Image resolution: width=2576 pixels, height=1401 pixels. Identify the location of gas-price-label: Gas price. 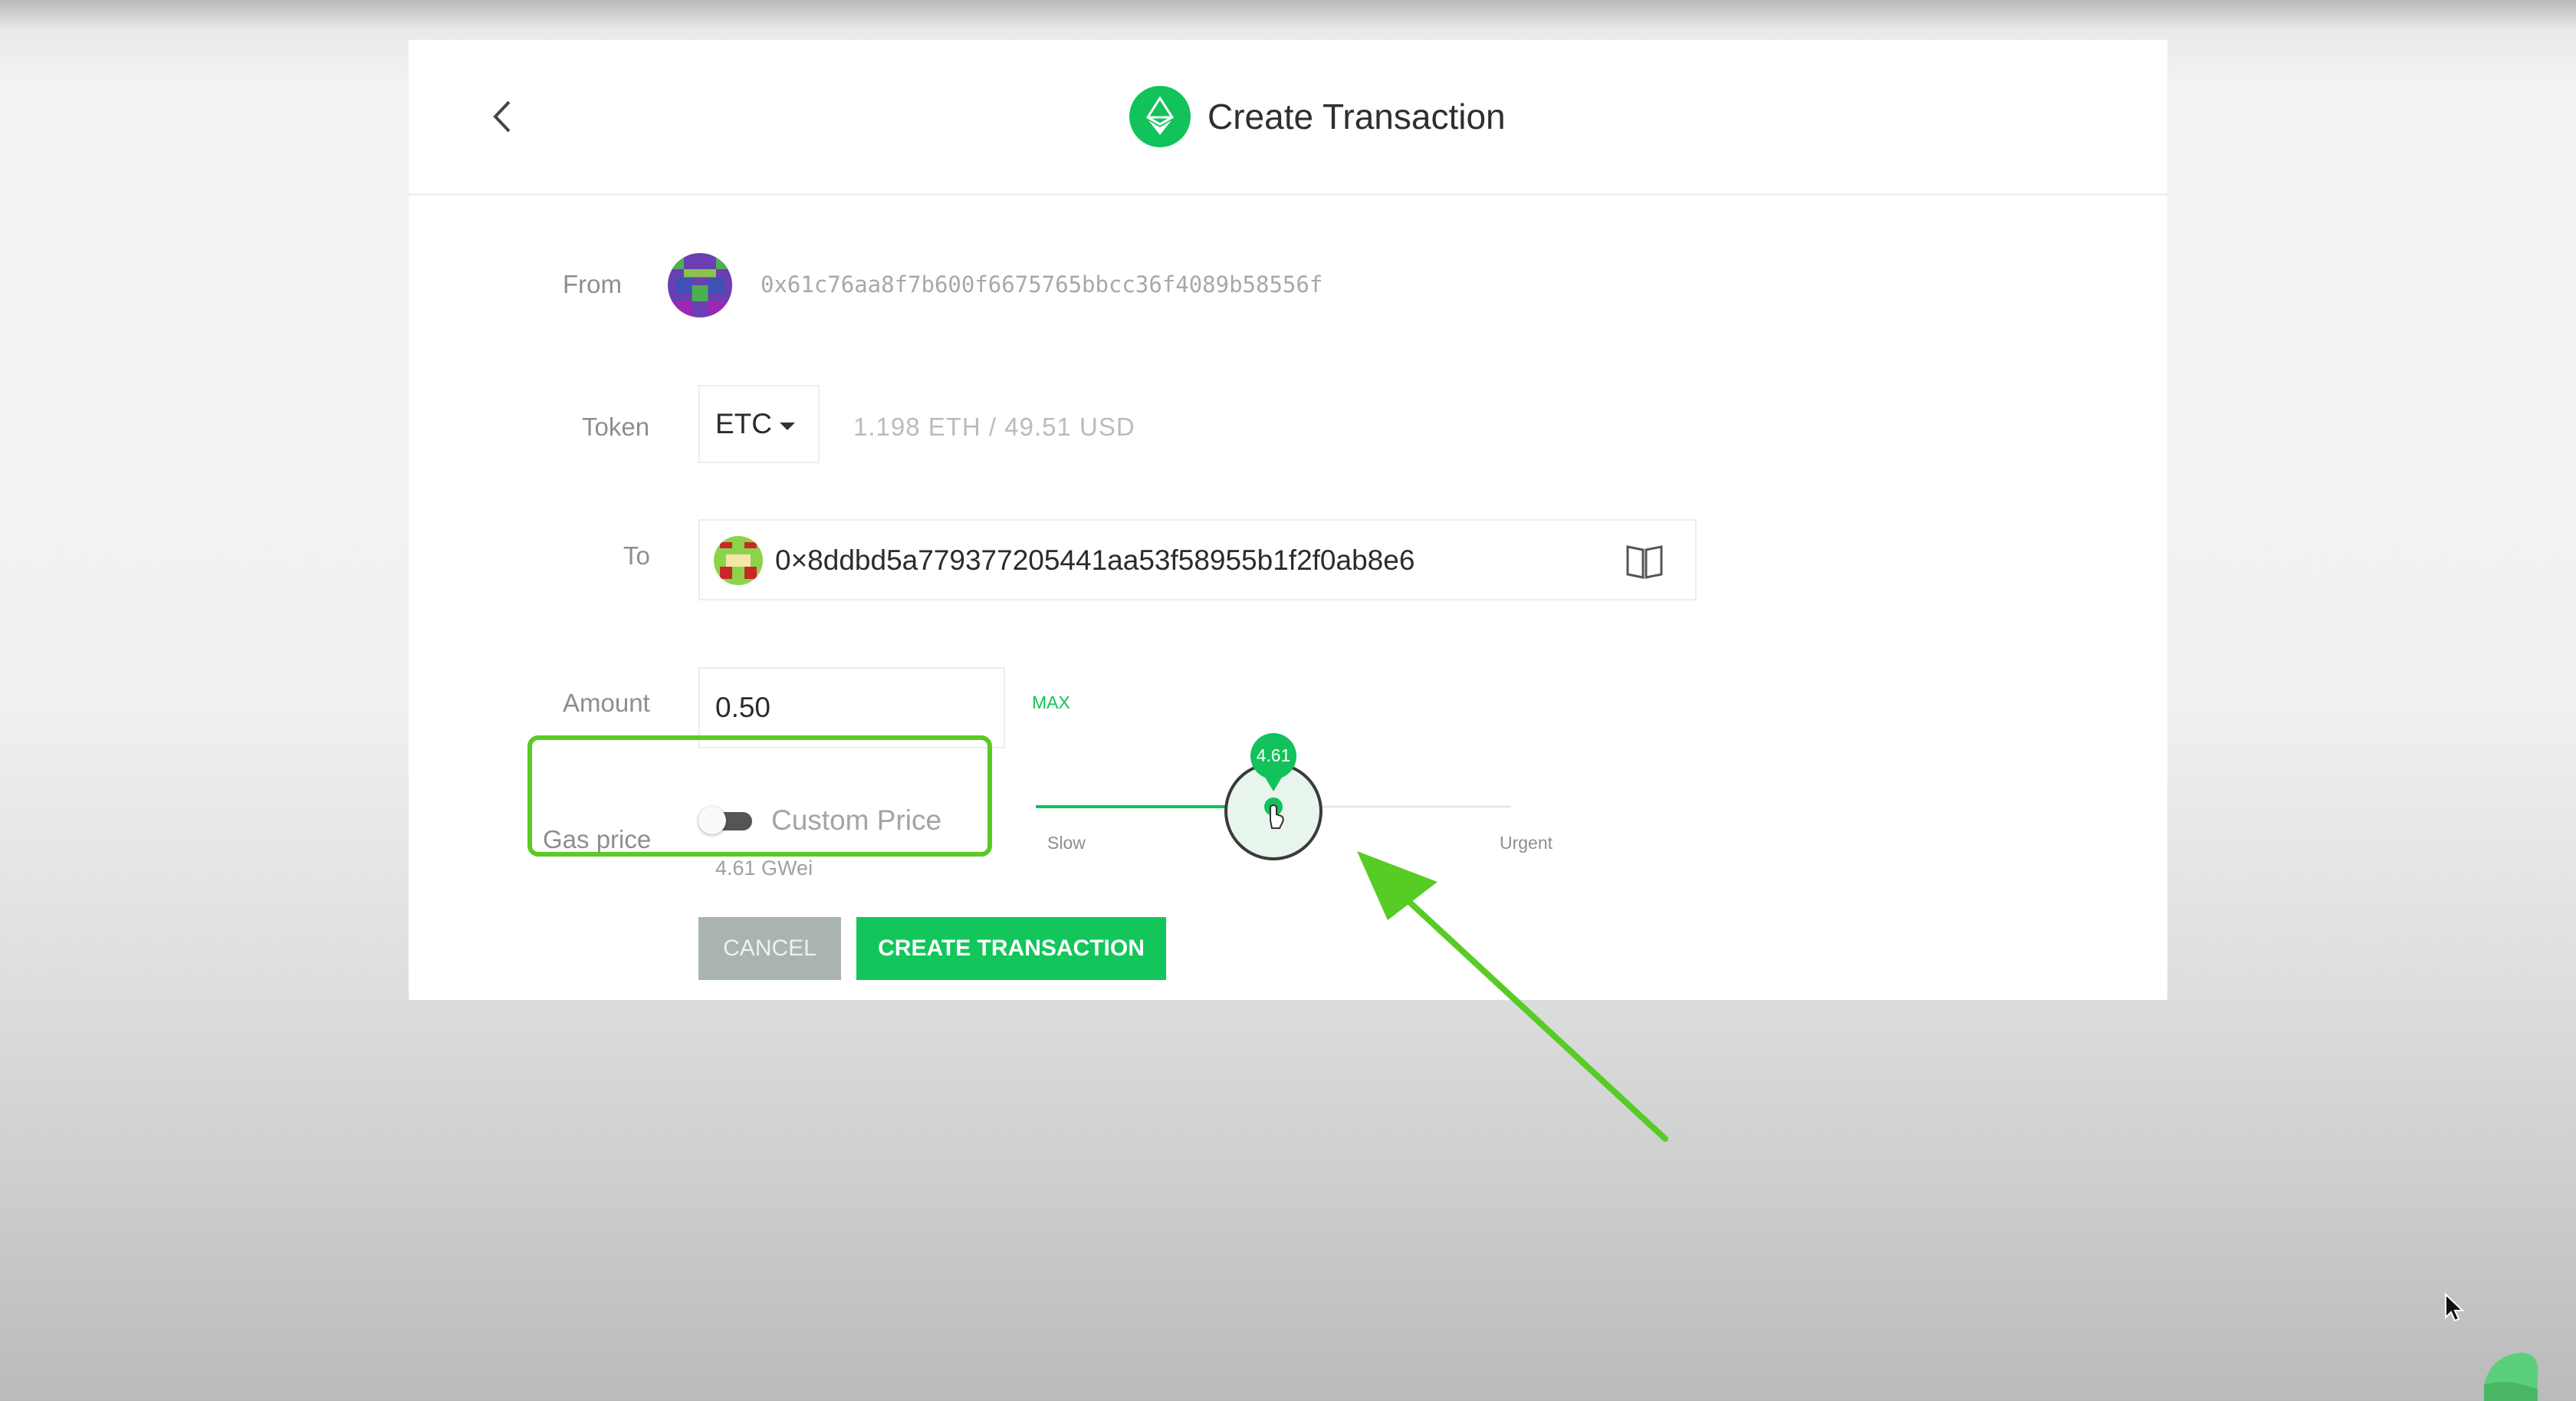
(597, 839).